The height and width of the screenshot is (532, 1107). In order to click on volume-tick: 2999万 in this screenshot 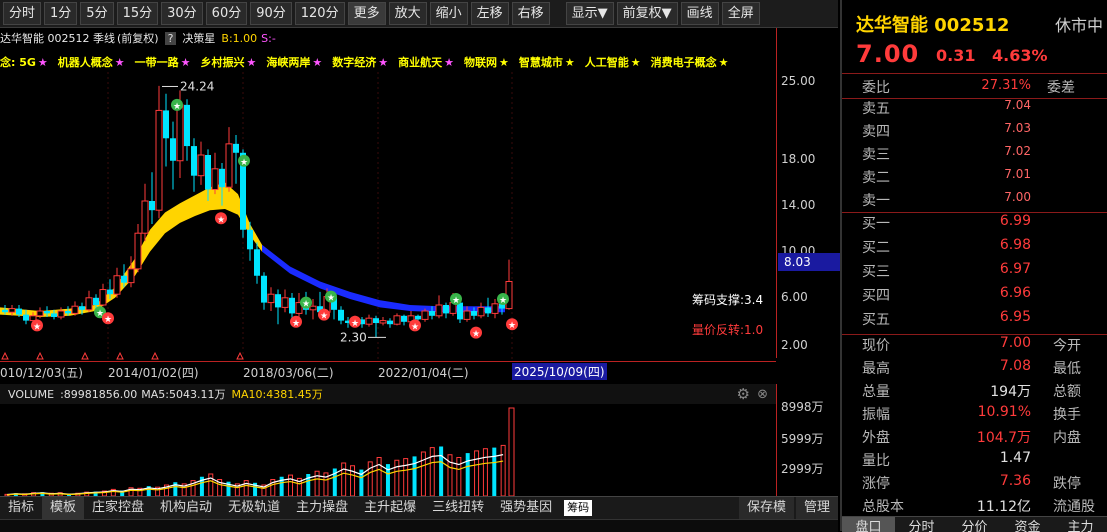, I will do `click(802, 469)`.